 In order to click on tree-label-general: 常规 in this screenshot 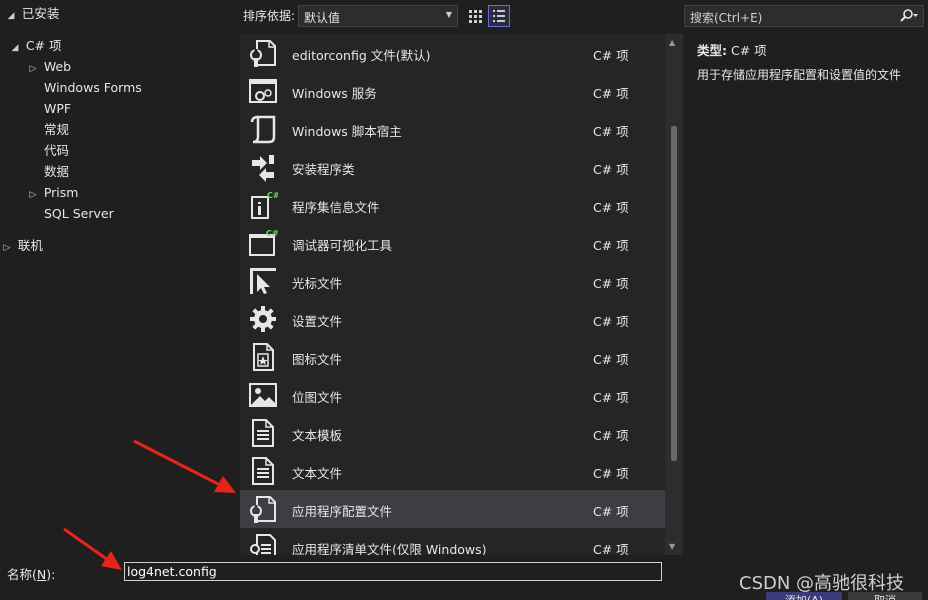, I will do `click(57, 129)`.